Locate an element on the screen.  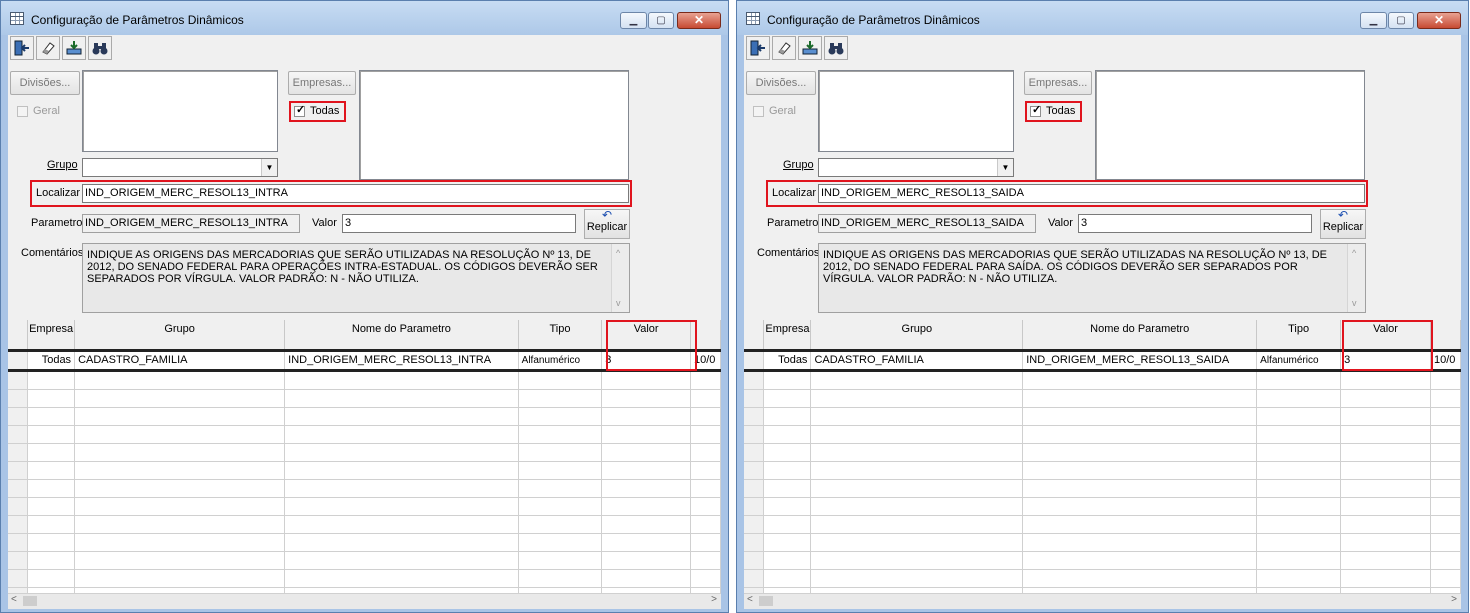
parametro-label: Parametro is located at coordinates (793, 223).